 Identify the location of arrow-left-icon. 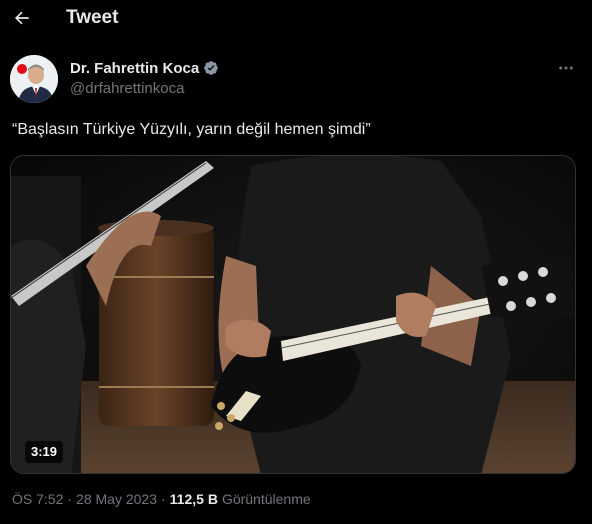
(21, 18).